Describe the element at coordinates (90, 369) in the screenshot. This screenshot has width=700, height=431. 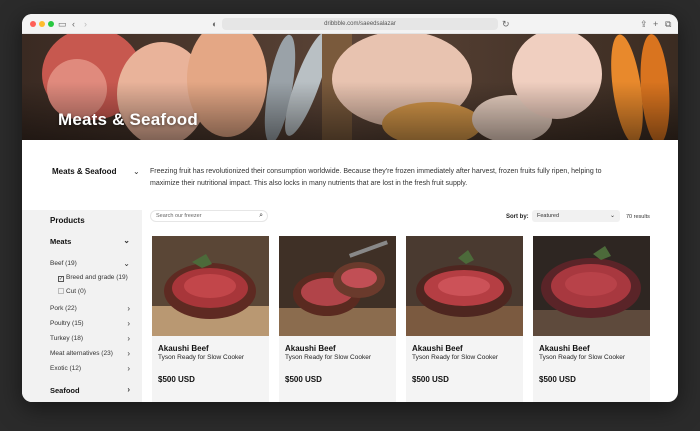
I see `sidebar-item-exotic: Exotic (12) ›` at that location.